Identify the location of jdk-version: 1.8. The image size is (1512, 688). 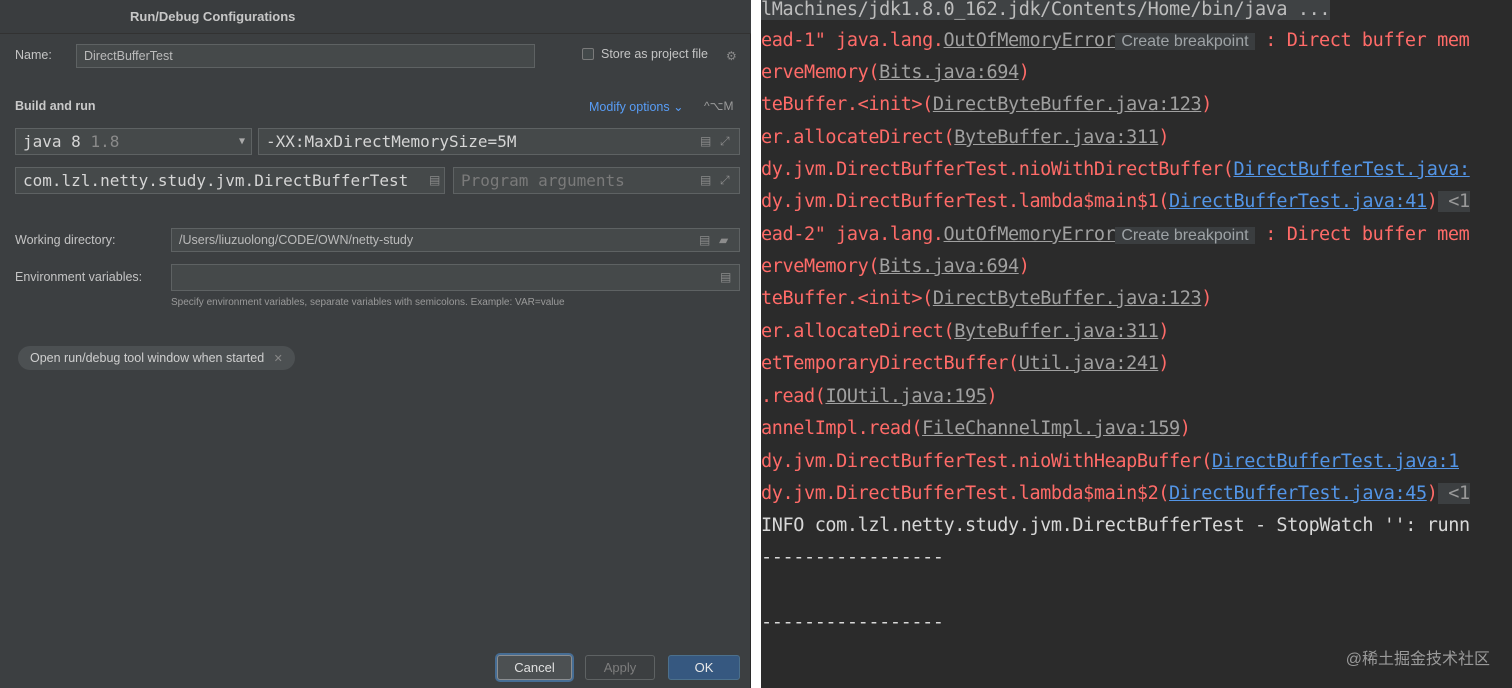
(105, 141).